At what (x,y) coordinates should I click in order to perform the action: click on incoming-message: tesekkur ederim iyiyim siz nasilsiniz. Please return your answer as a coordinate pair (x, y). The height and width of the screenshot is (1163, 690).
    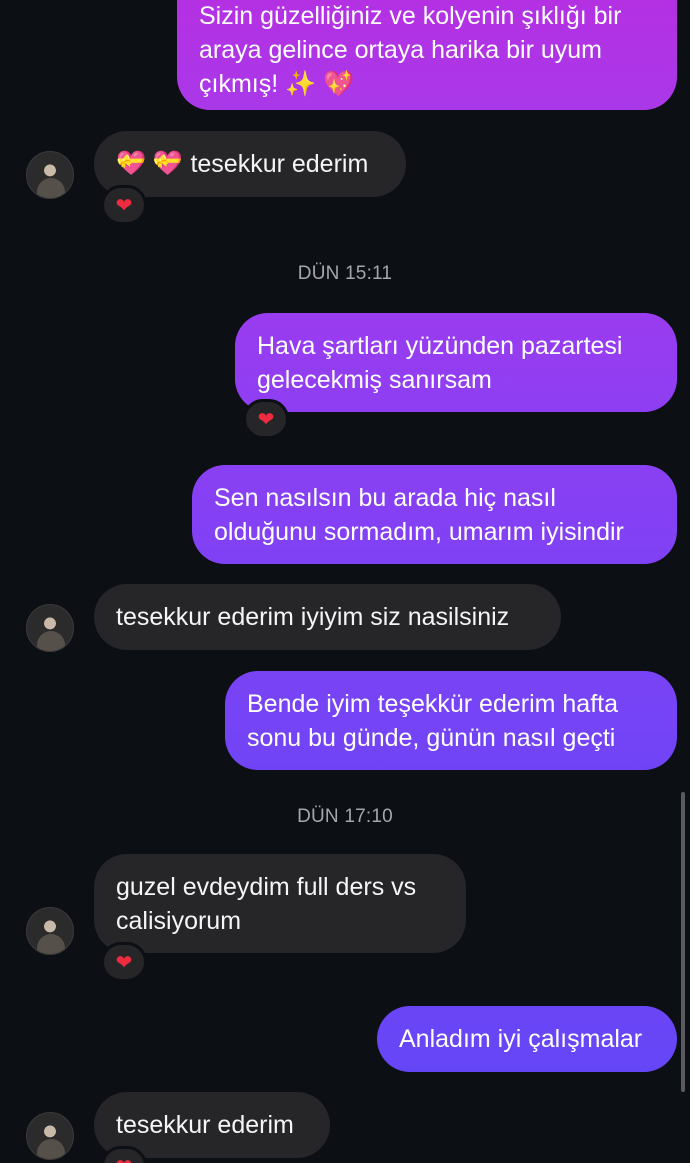
    Looking at the image, I should click on (327, 617).